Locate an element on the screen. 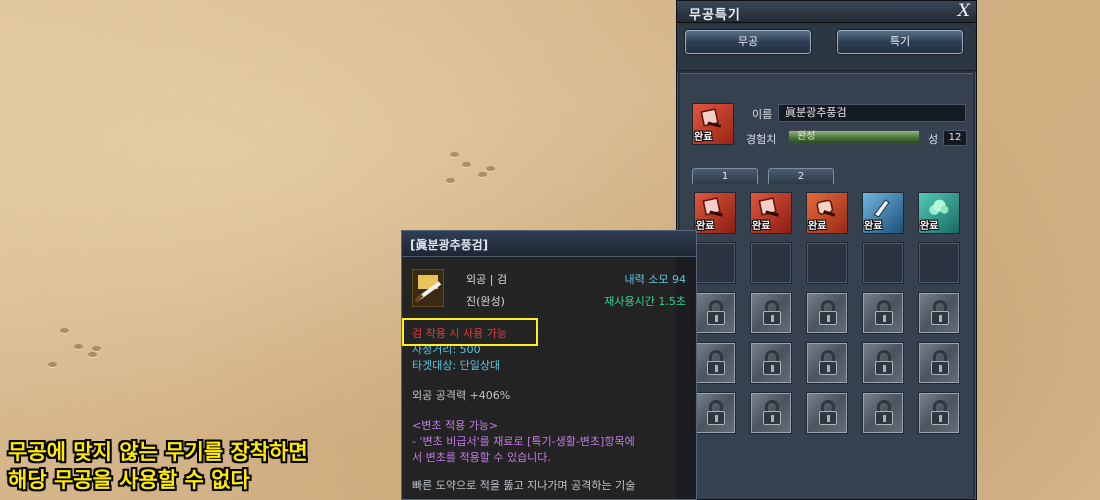  window-title: 무공특기 is located at coordinates (715, 15).